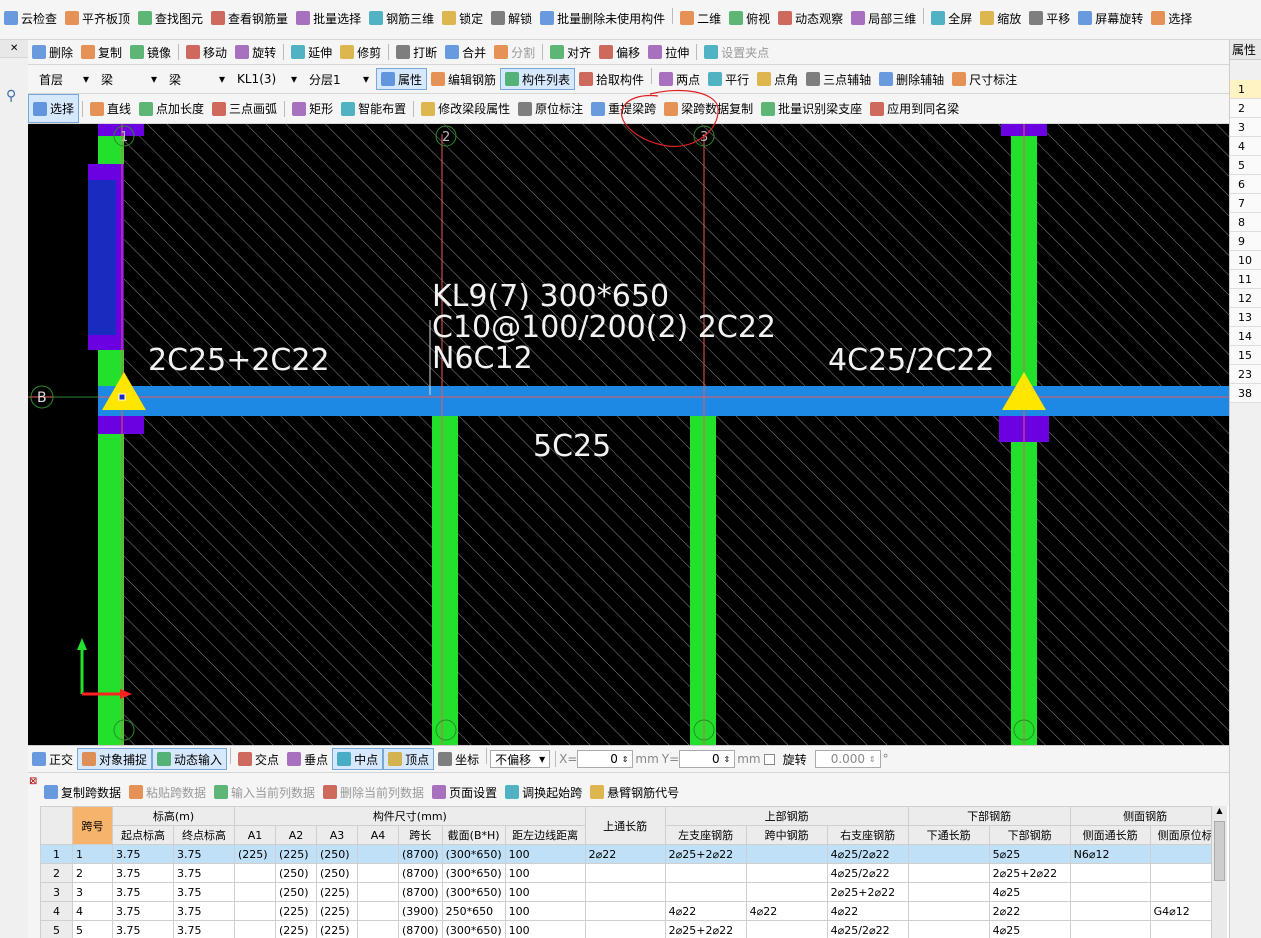  Describe the element at coordinates (769, 759) in the screenshot. I see `rotate-checkbox` at that location.